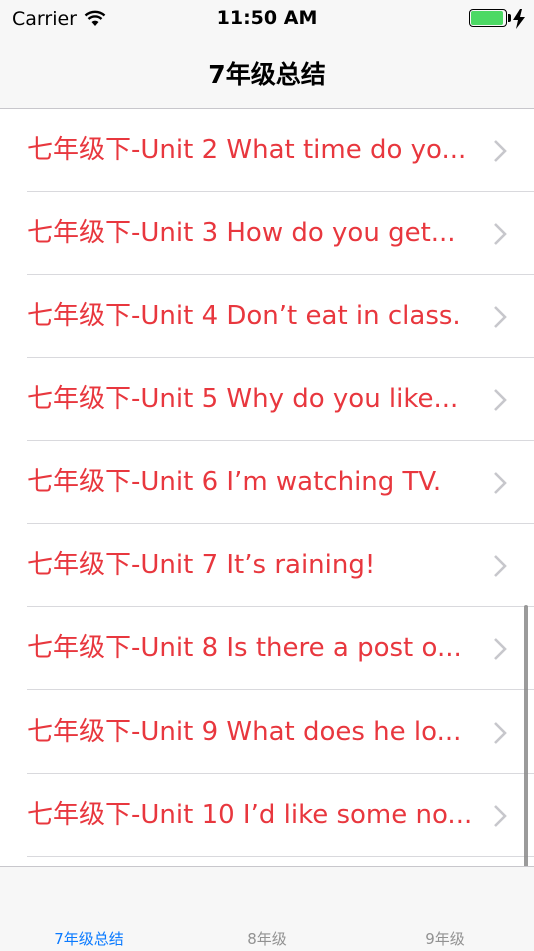 The image size is (534, 951). I want to click on list-item: 七年级下-Unit 6 I’m watching TV., so click(267, 482).